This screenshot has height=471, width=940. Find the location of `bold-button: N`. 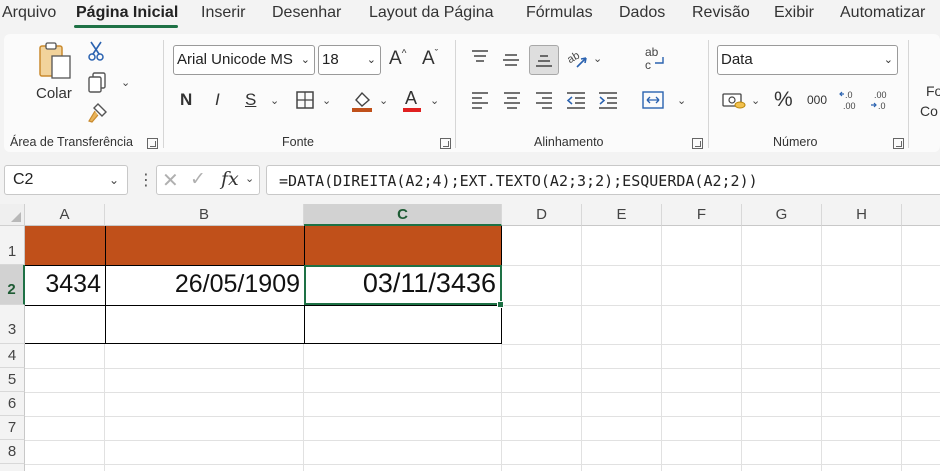

bold-button: N is located at coordinates (186, 100).